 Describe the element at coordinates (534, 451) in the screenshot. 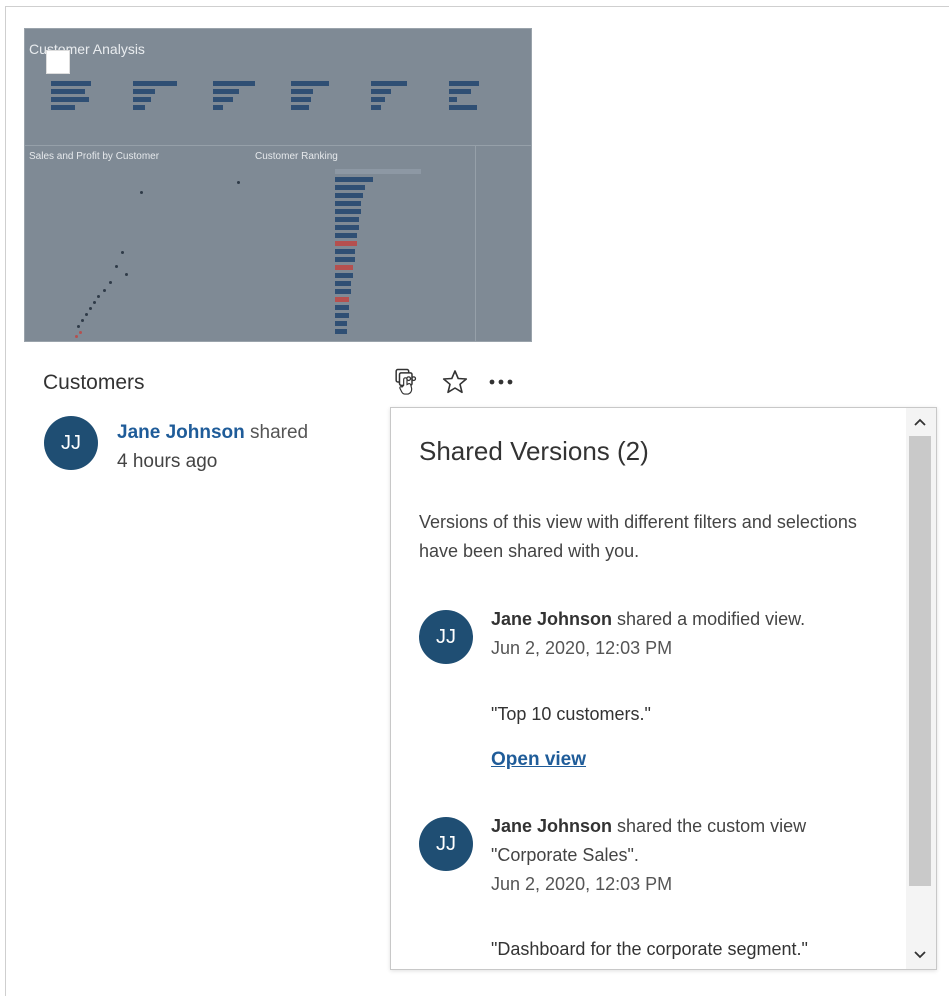

I see `popup-title: Shared Versions (2)` at that location.